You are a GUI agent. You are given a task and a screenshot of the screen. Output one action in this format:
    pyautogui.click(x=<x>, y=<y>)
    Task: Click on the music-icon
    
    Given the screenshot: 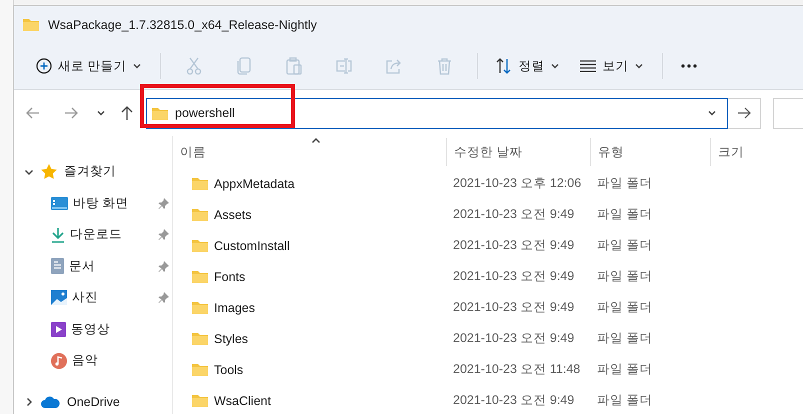 What is the action you would take?
    pyautogui.click(x=59, y=360)
    